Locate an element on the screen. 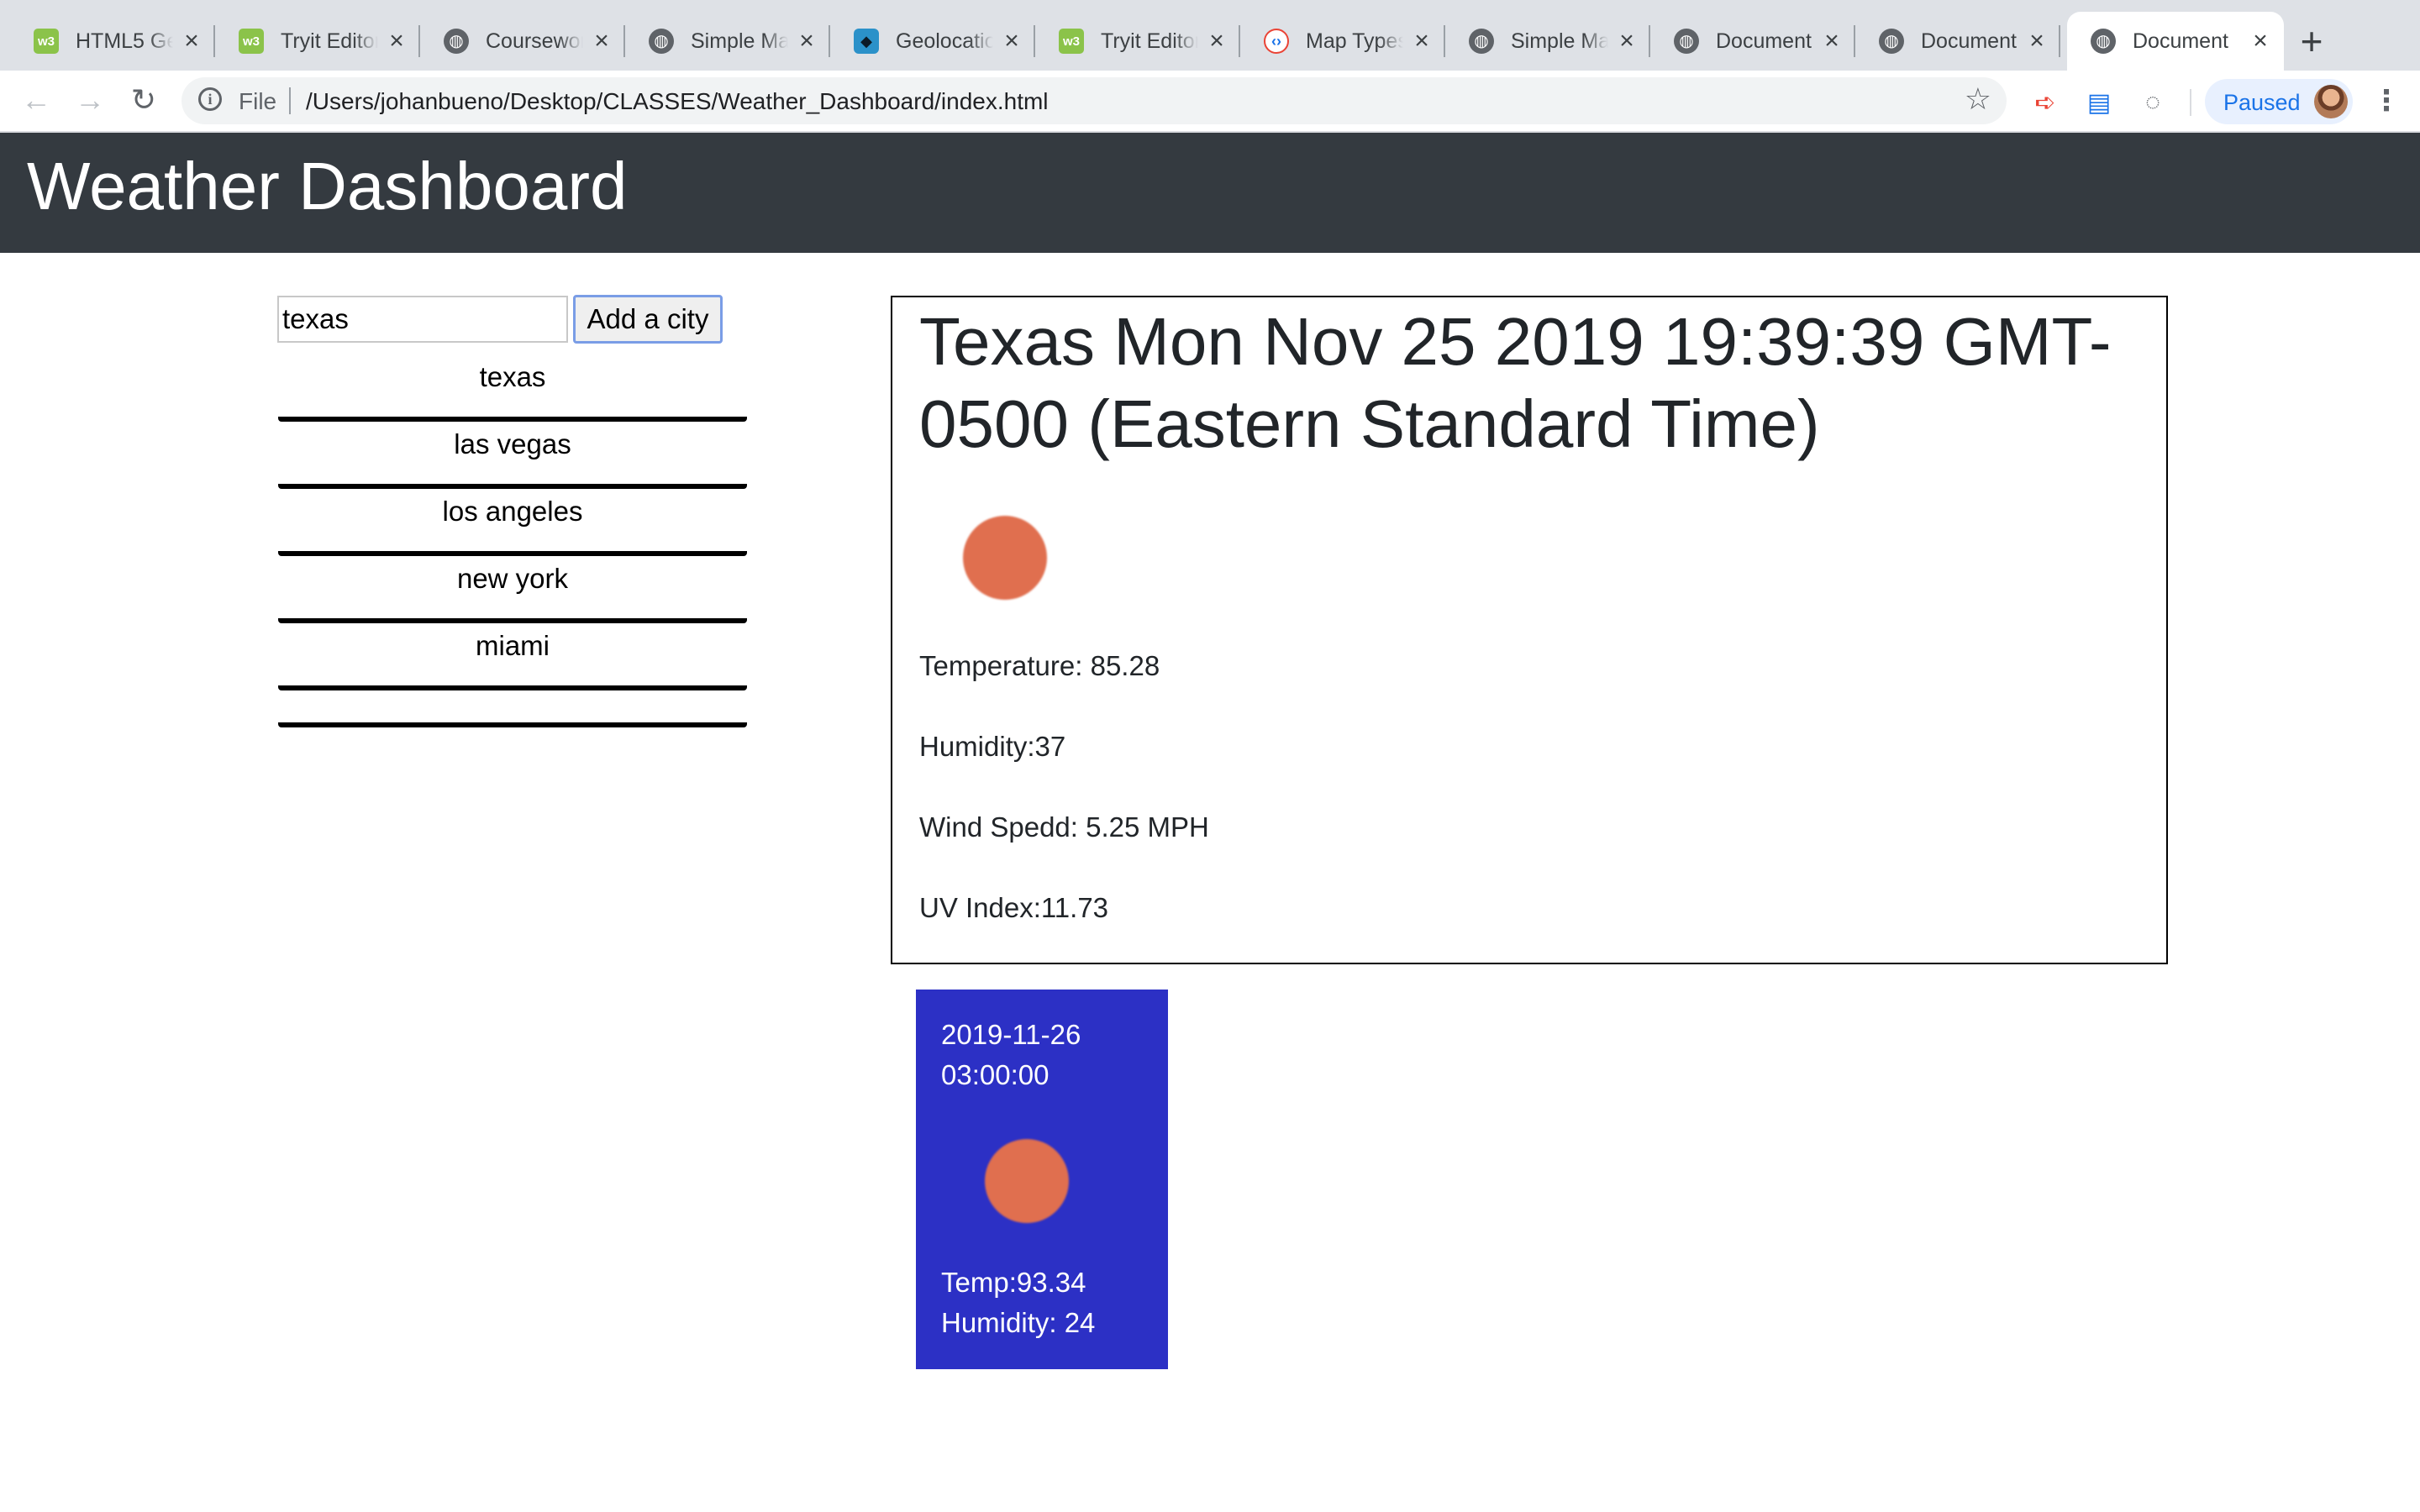 The image size is (2420, 1512). forecast-date: 2019-11-26 03:00:00 is located at coordinates (1011, 1054).